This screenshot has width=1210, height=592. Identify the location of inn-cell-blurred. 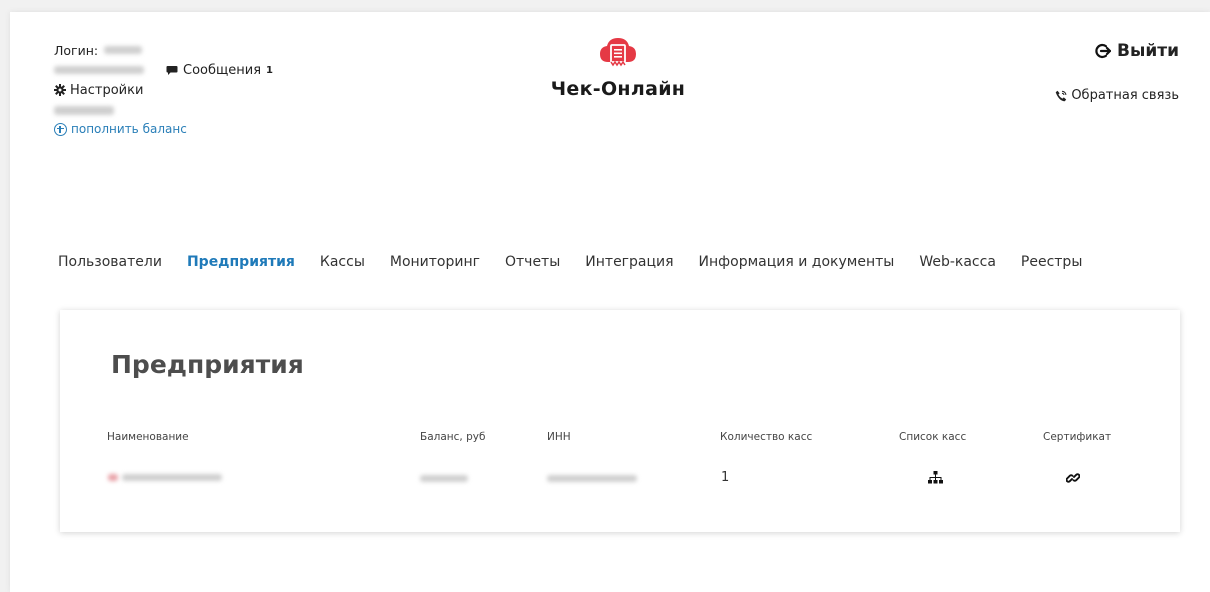
(592, 478).